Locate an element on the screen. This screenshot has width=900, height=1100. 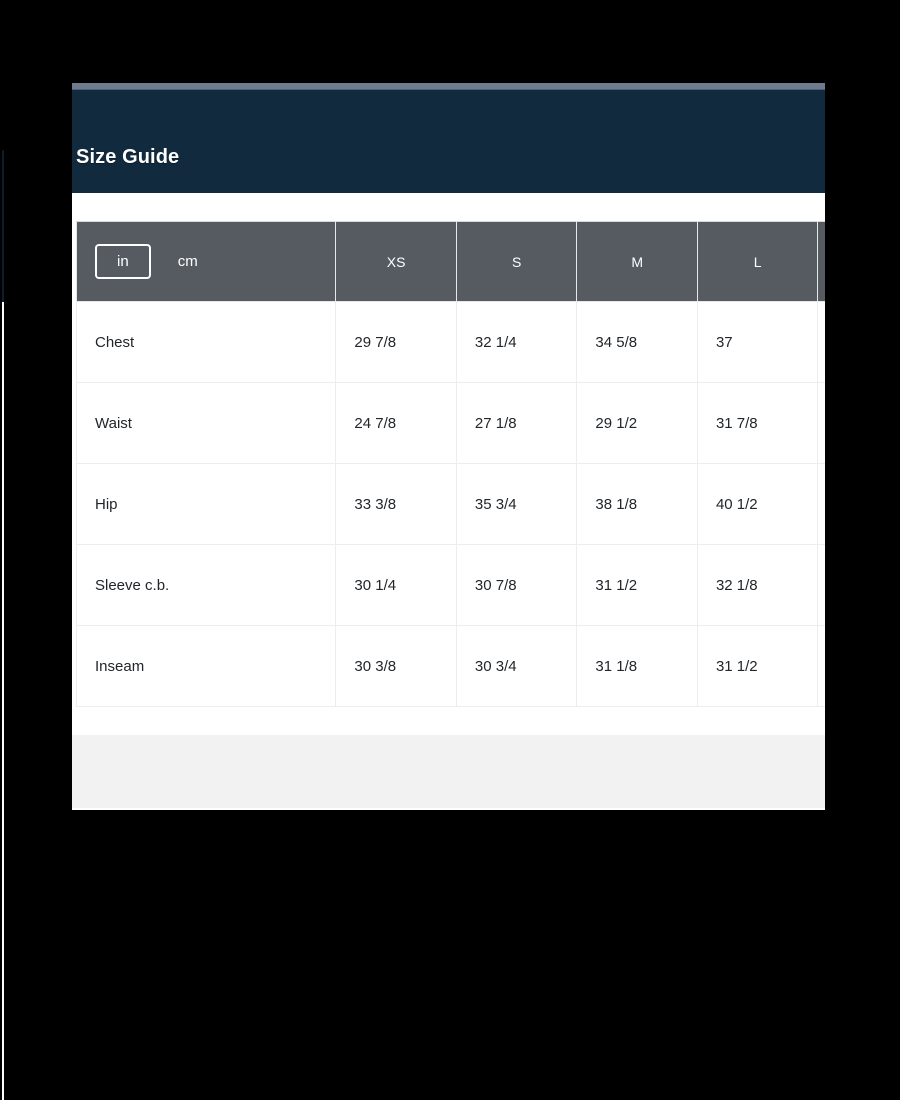
cell-inseam-xl: 31 7/8 is located at coordinates (821, 666).